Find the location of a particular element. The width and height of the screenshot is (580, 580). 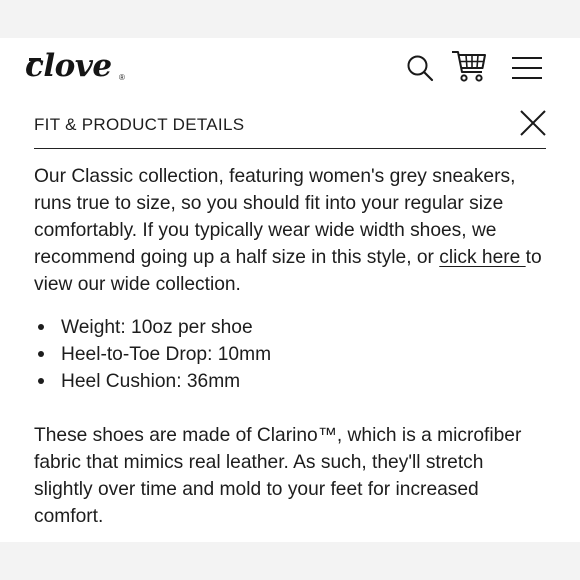

close-icon is located at coordinates (533, 123).